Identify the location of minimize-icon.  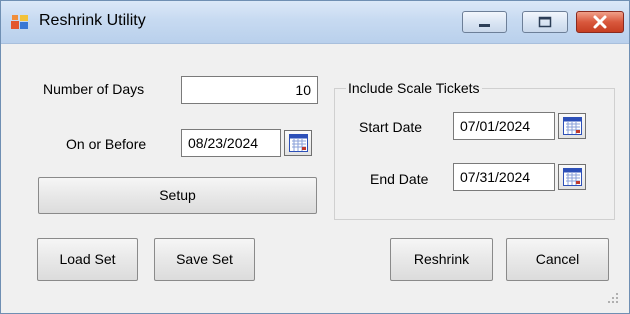
(484, 25).